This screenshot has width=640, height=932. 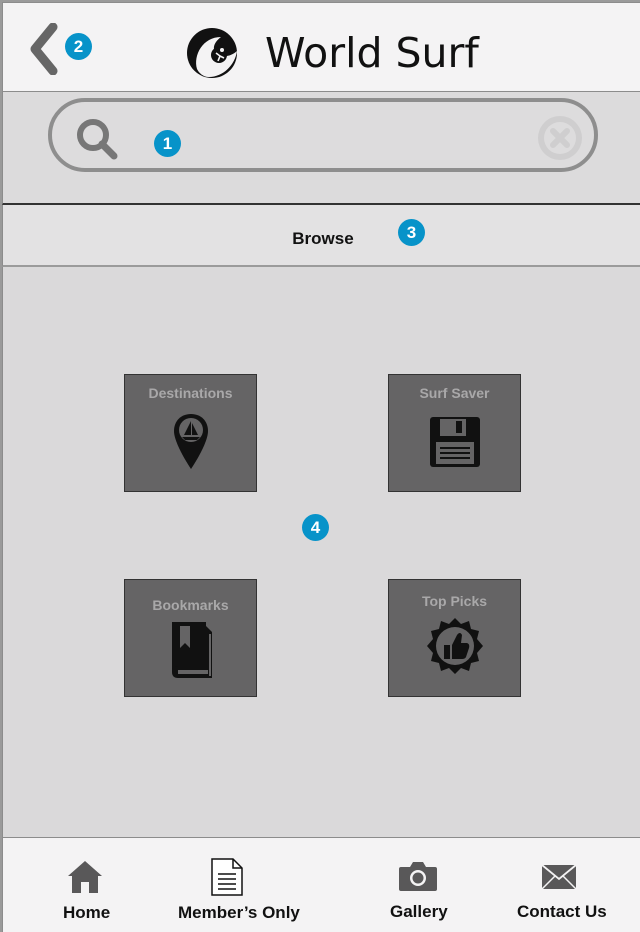 What do you see at coordinates (44, 49) in the screenshot?
I see `chevron-left-icon` at bounding box center [44, 49].